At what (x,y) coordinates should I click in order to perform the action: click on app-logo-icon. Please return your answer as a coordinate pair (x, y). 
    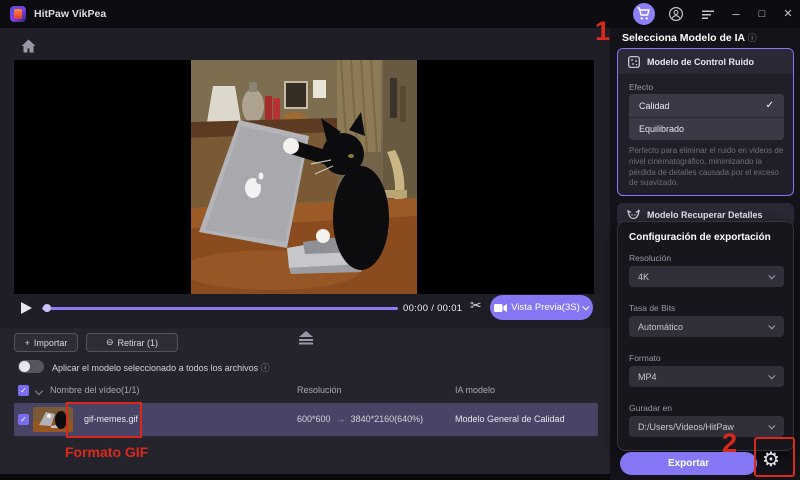
    Looking at the image, I should click on (18, 14).